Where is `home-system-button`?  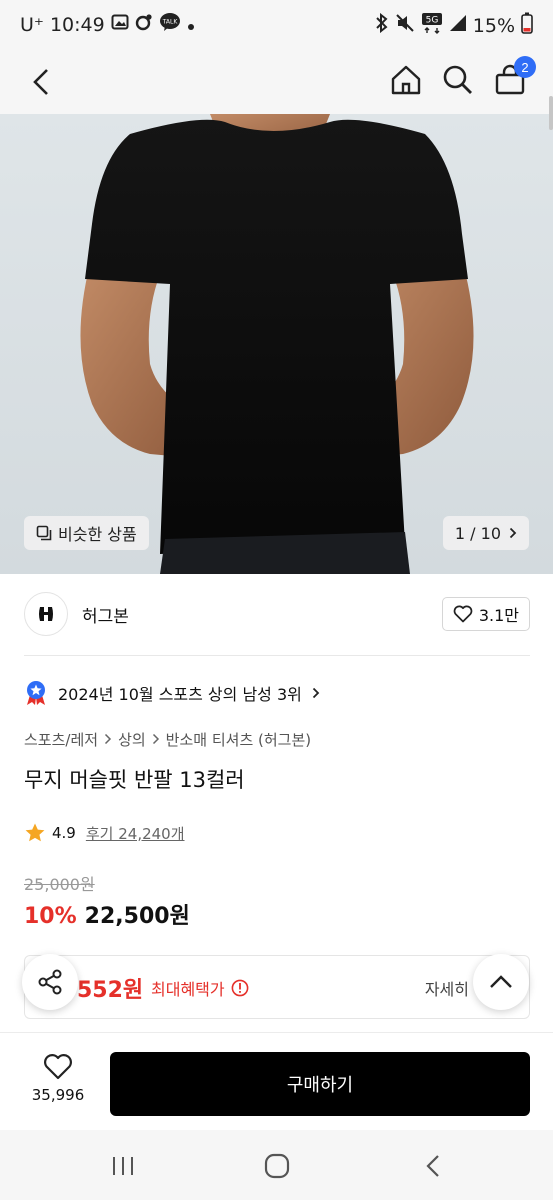 home-system-button is located at coordinates (277, 1166).